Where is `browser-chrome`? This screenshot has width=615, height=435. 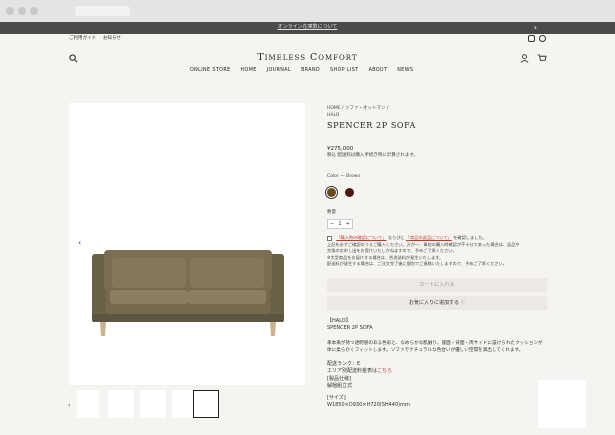 browser-chrome is located at coordinates (307, 11).